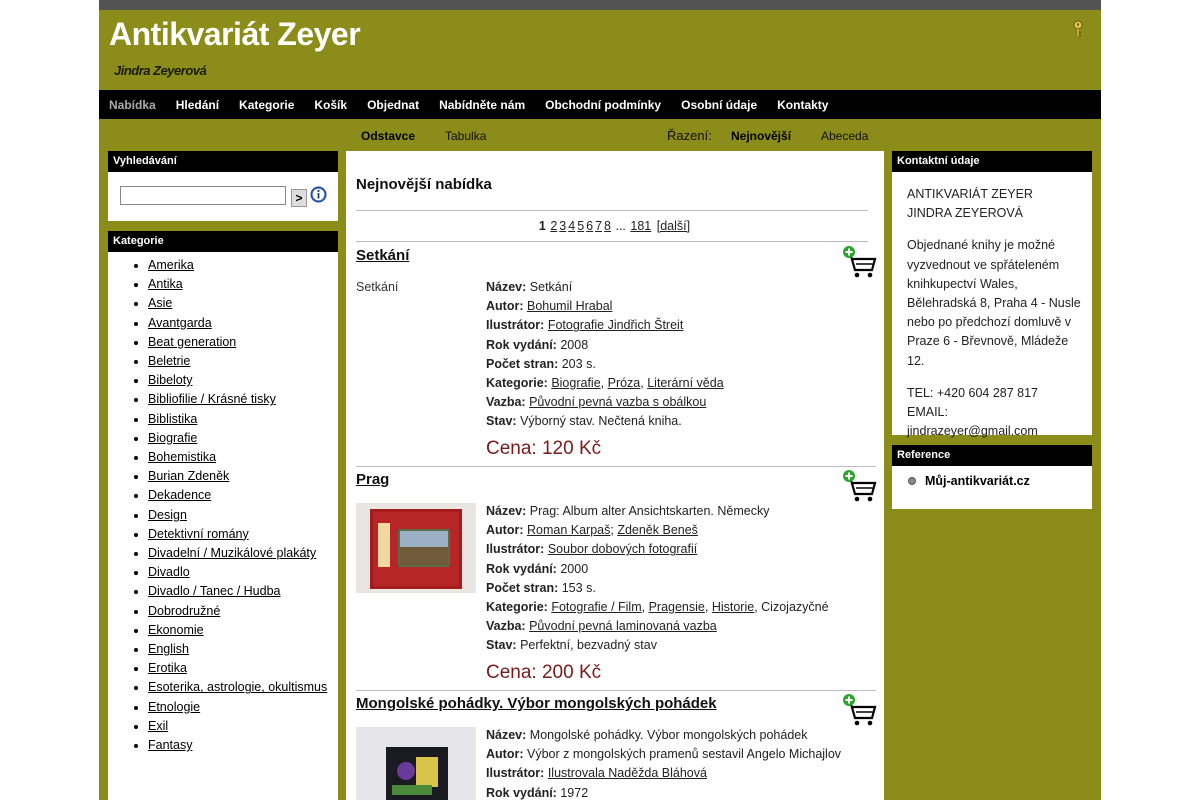  Describe the element at coordinates (198, 534) in the screenshot. I see `category-link: Detektivní romány` at that location.